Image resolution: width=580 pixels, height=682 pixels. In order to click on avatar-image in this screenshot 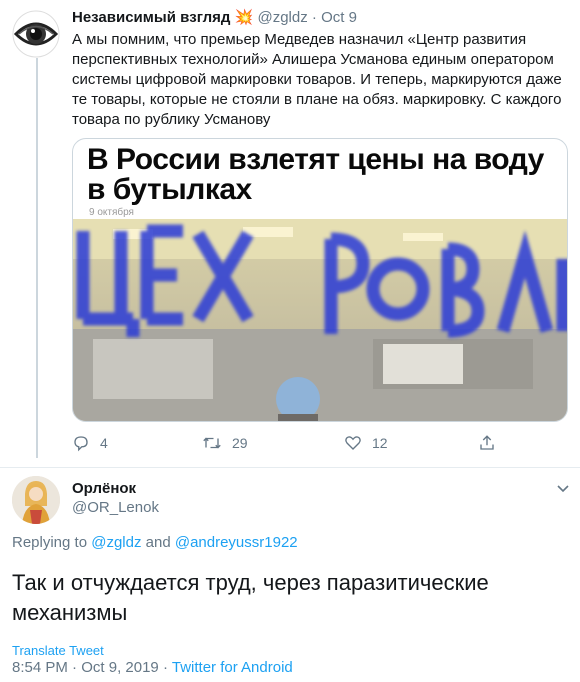, I will do `click(36, 500)`.